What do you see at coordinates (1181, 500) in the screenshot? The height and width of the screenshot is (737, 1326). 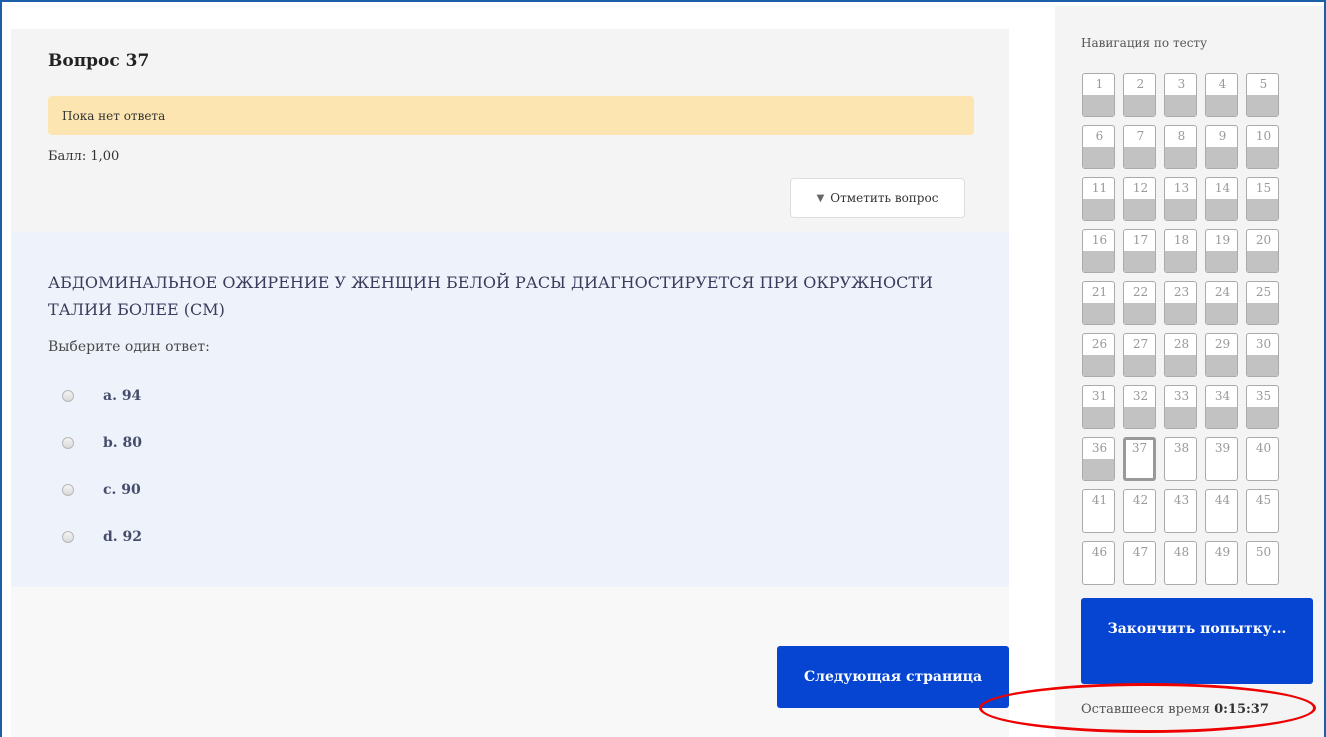 I see `nav-button-number: 43` at bounding box center [1181, 500].